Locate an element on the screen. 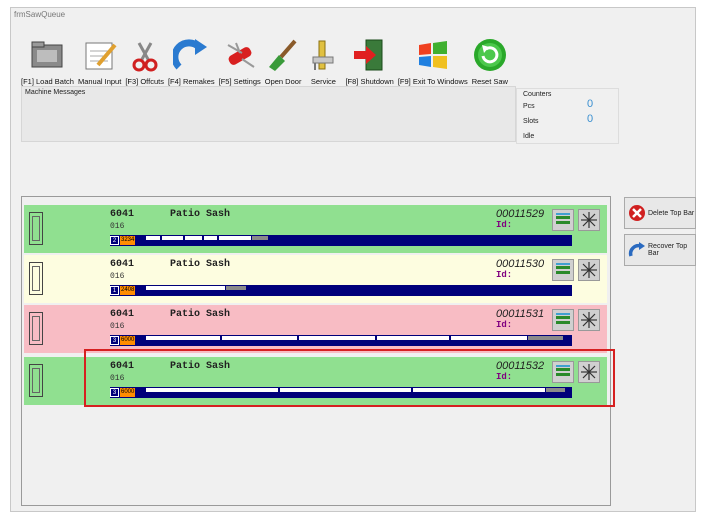 The image size is (706, 517). bar-piece-count: 1 is located at coordinates (114, 290).